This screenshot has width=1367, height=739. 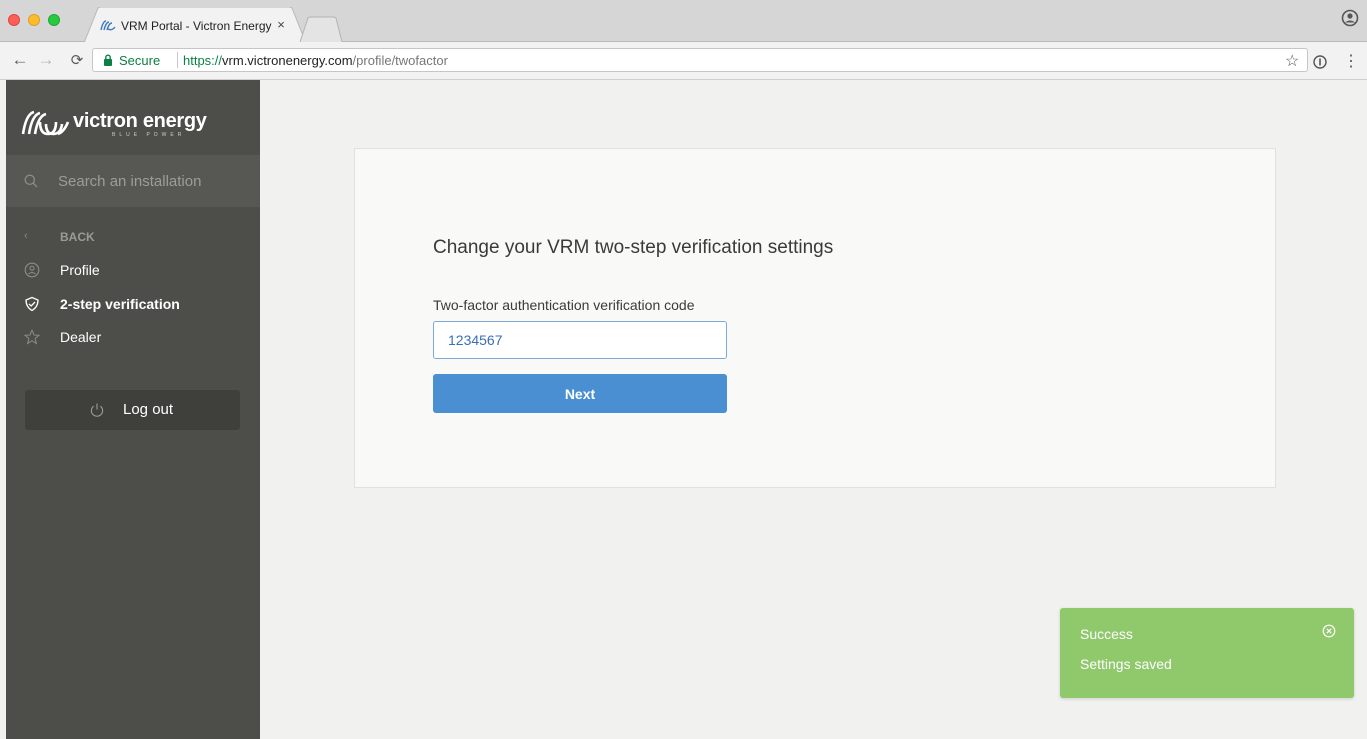 I want to click on window-zoom-button, so click(x=54, y=20).